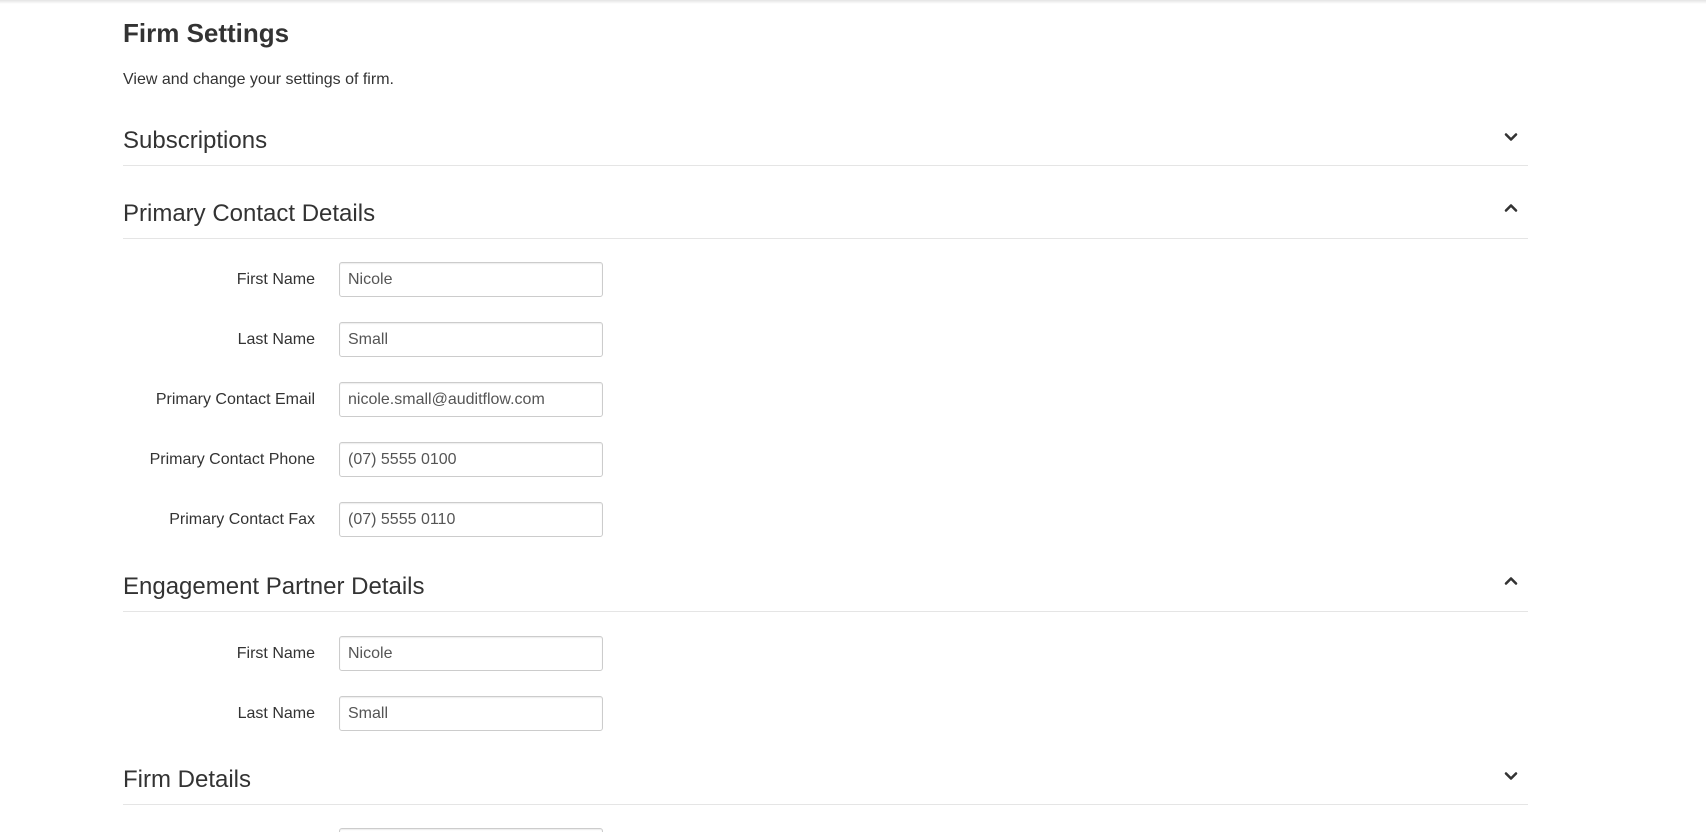  I want to click on primary-first-name-input, so click(471, 279).